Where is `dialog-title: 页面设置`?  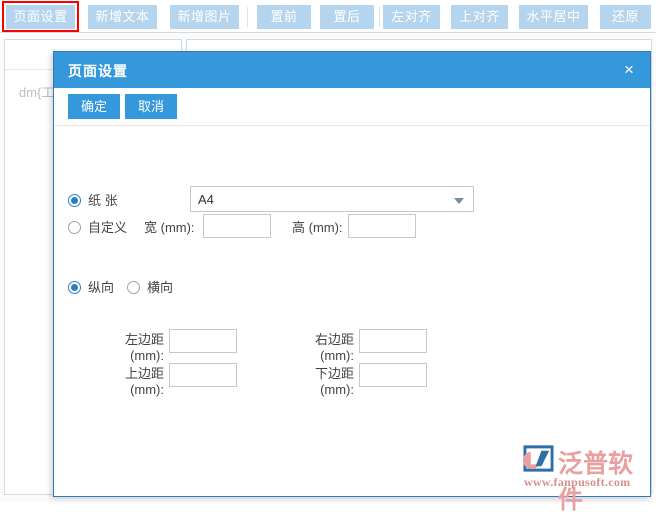 dialog-title: 页面设置 is located at coordinates (98, 71).